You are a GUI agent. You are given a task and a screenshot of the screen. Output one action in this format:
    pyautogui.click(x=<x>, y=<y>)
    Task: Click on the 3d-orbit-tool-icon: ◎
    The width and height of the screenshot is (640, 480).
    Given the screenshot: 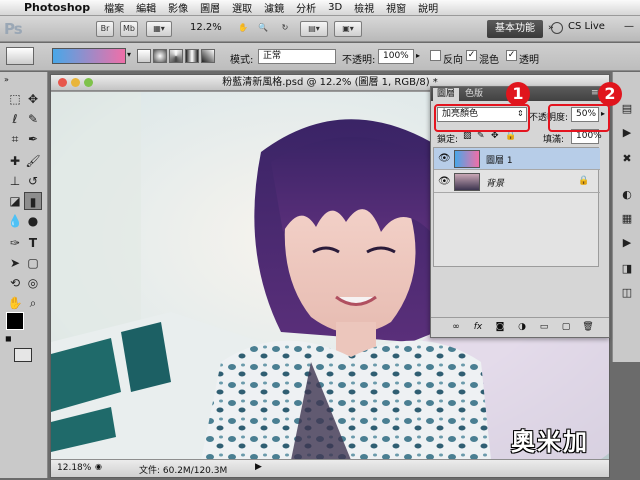 What is the action you would take?
    pyautogui.click(x=33, y=283)
    